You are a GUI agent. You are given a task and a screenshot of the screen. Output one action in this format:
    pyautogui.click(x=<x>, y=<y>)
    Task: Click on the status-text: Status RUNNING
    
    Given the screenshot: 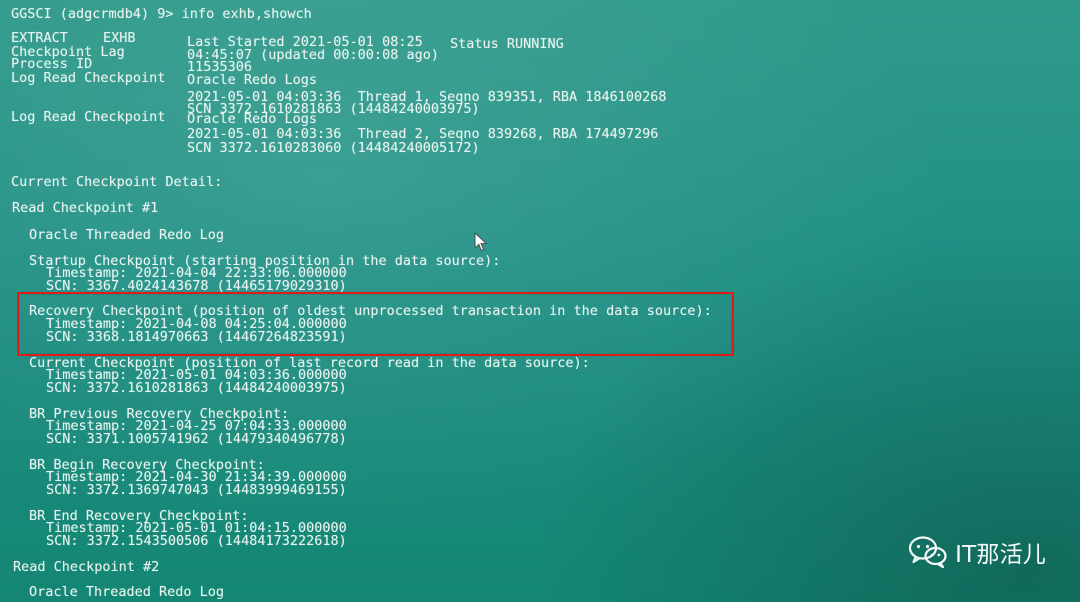 What is the action you would take?
    pyautogui.click(x=507, y=44)
    